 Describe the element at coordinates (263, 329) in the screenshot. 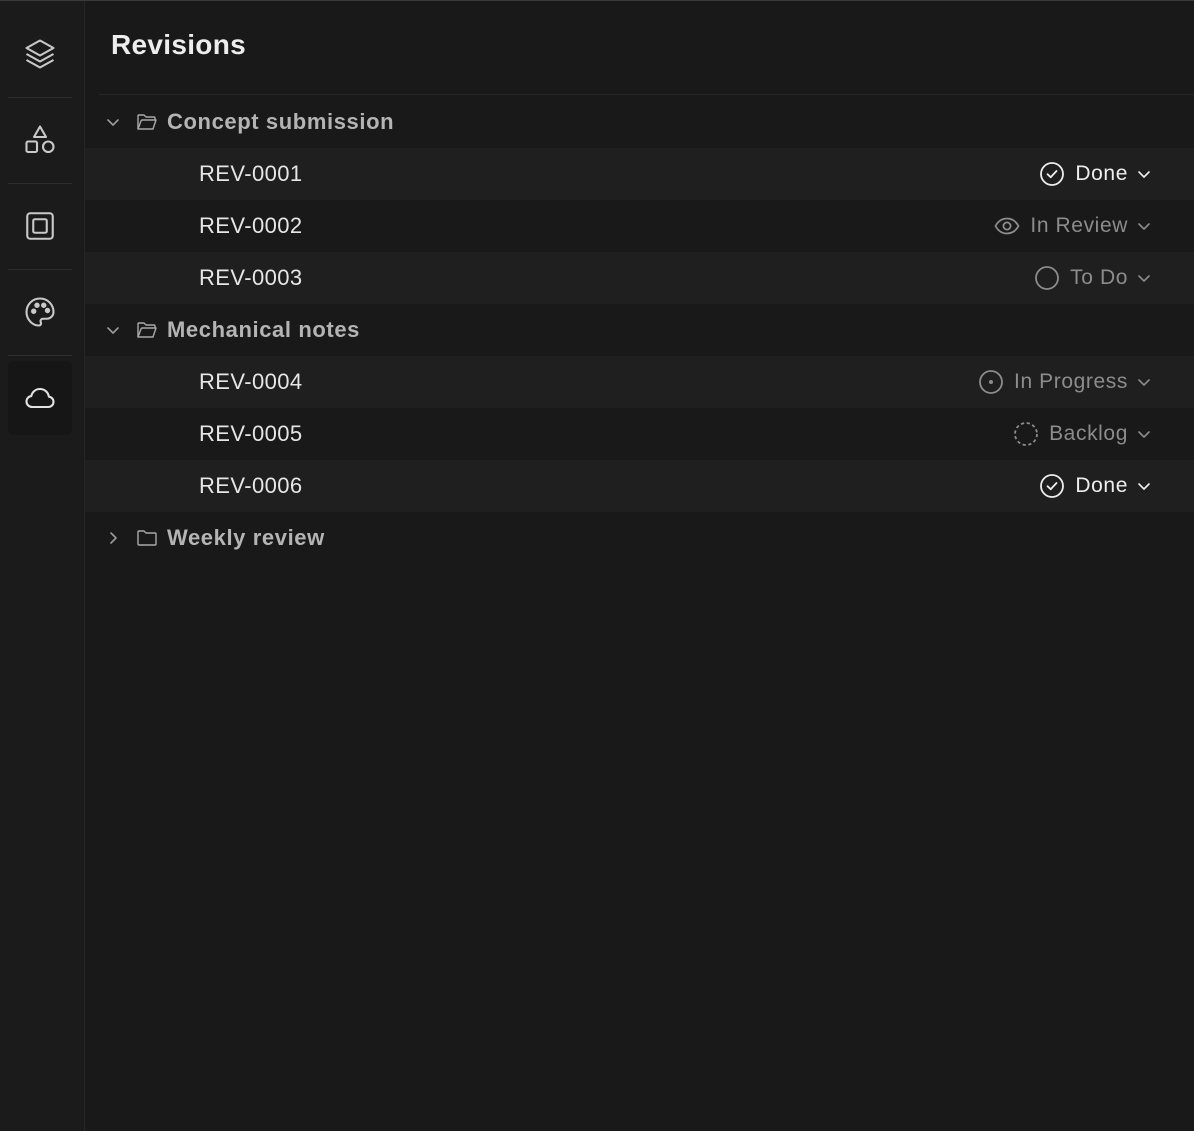

I see `group-label: Mechanical notes` at that location.